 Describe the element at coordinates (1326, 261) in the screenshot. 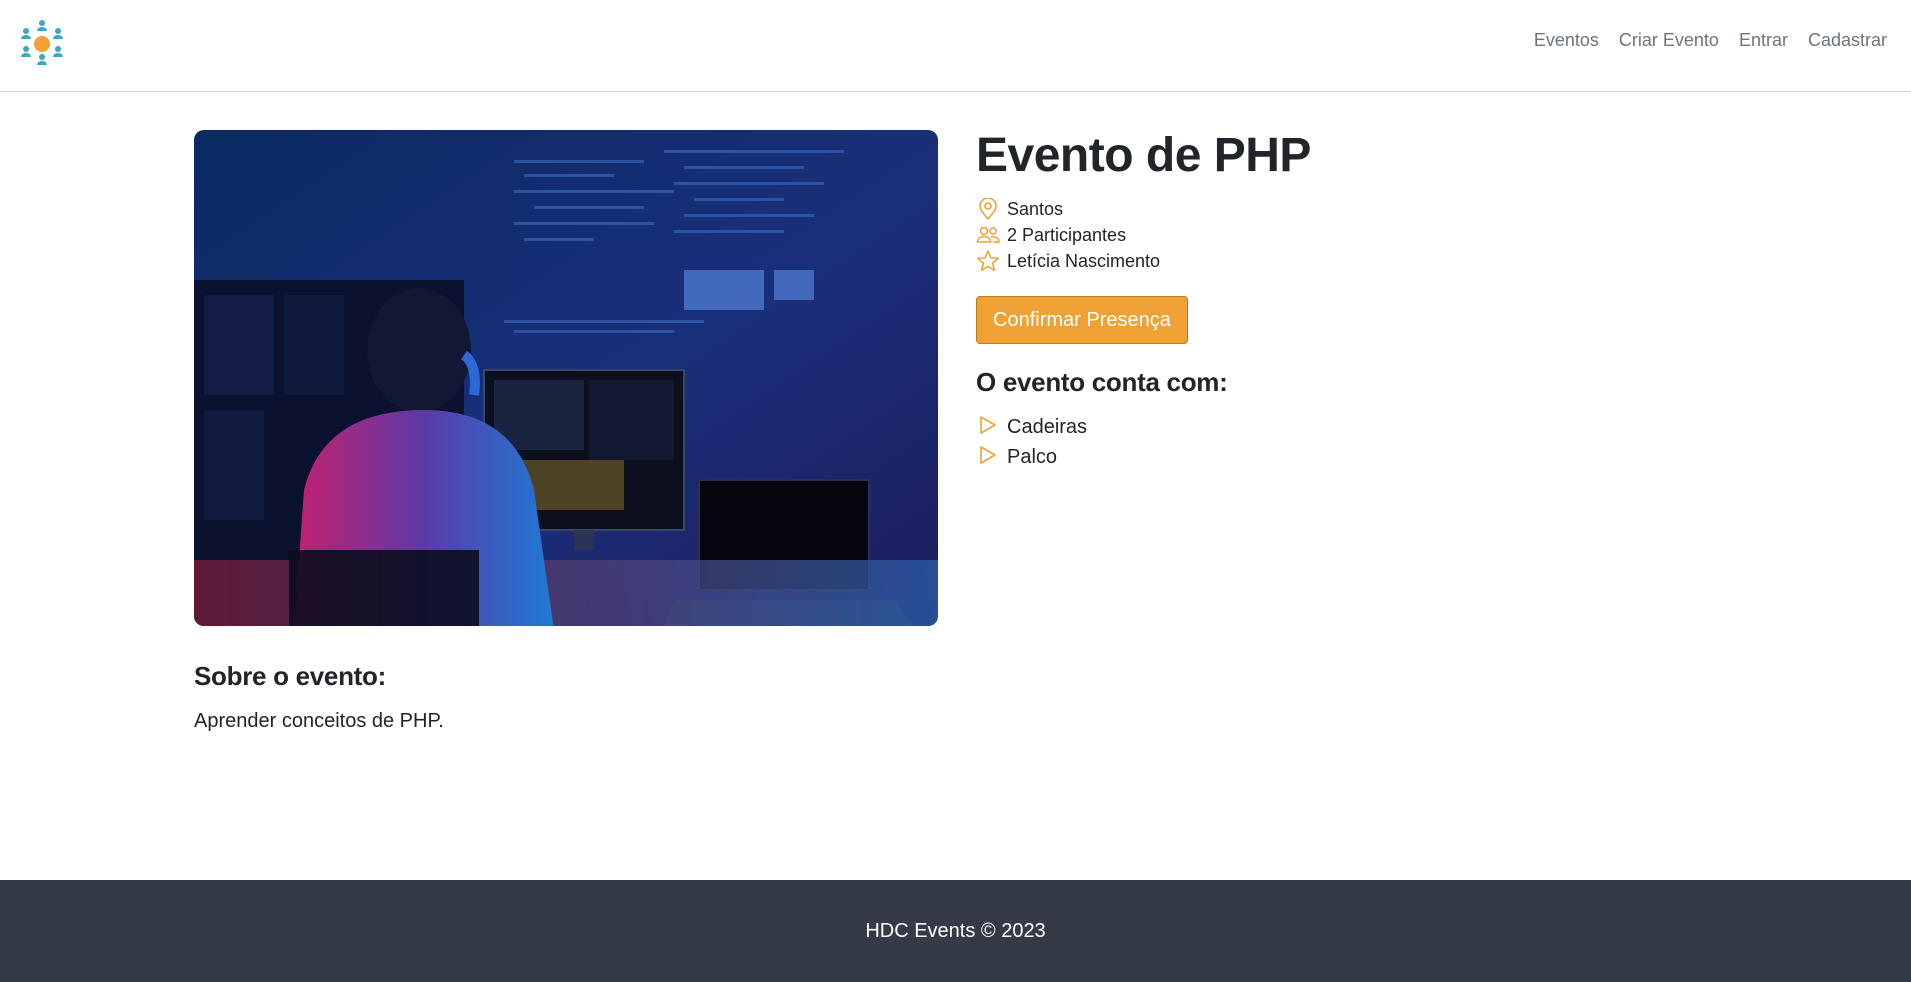

I see `event-owner: Letícia Nascimento` at that location.